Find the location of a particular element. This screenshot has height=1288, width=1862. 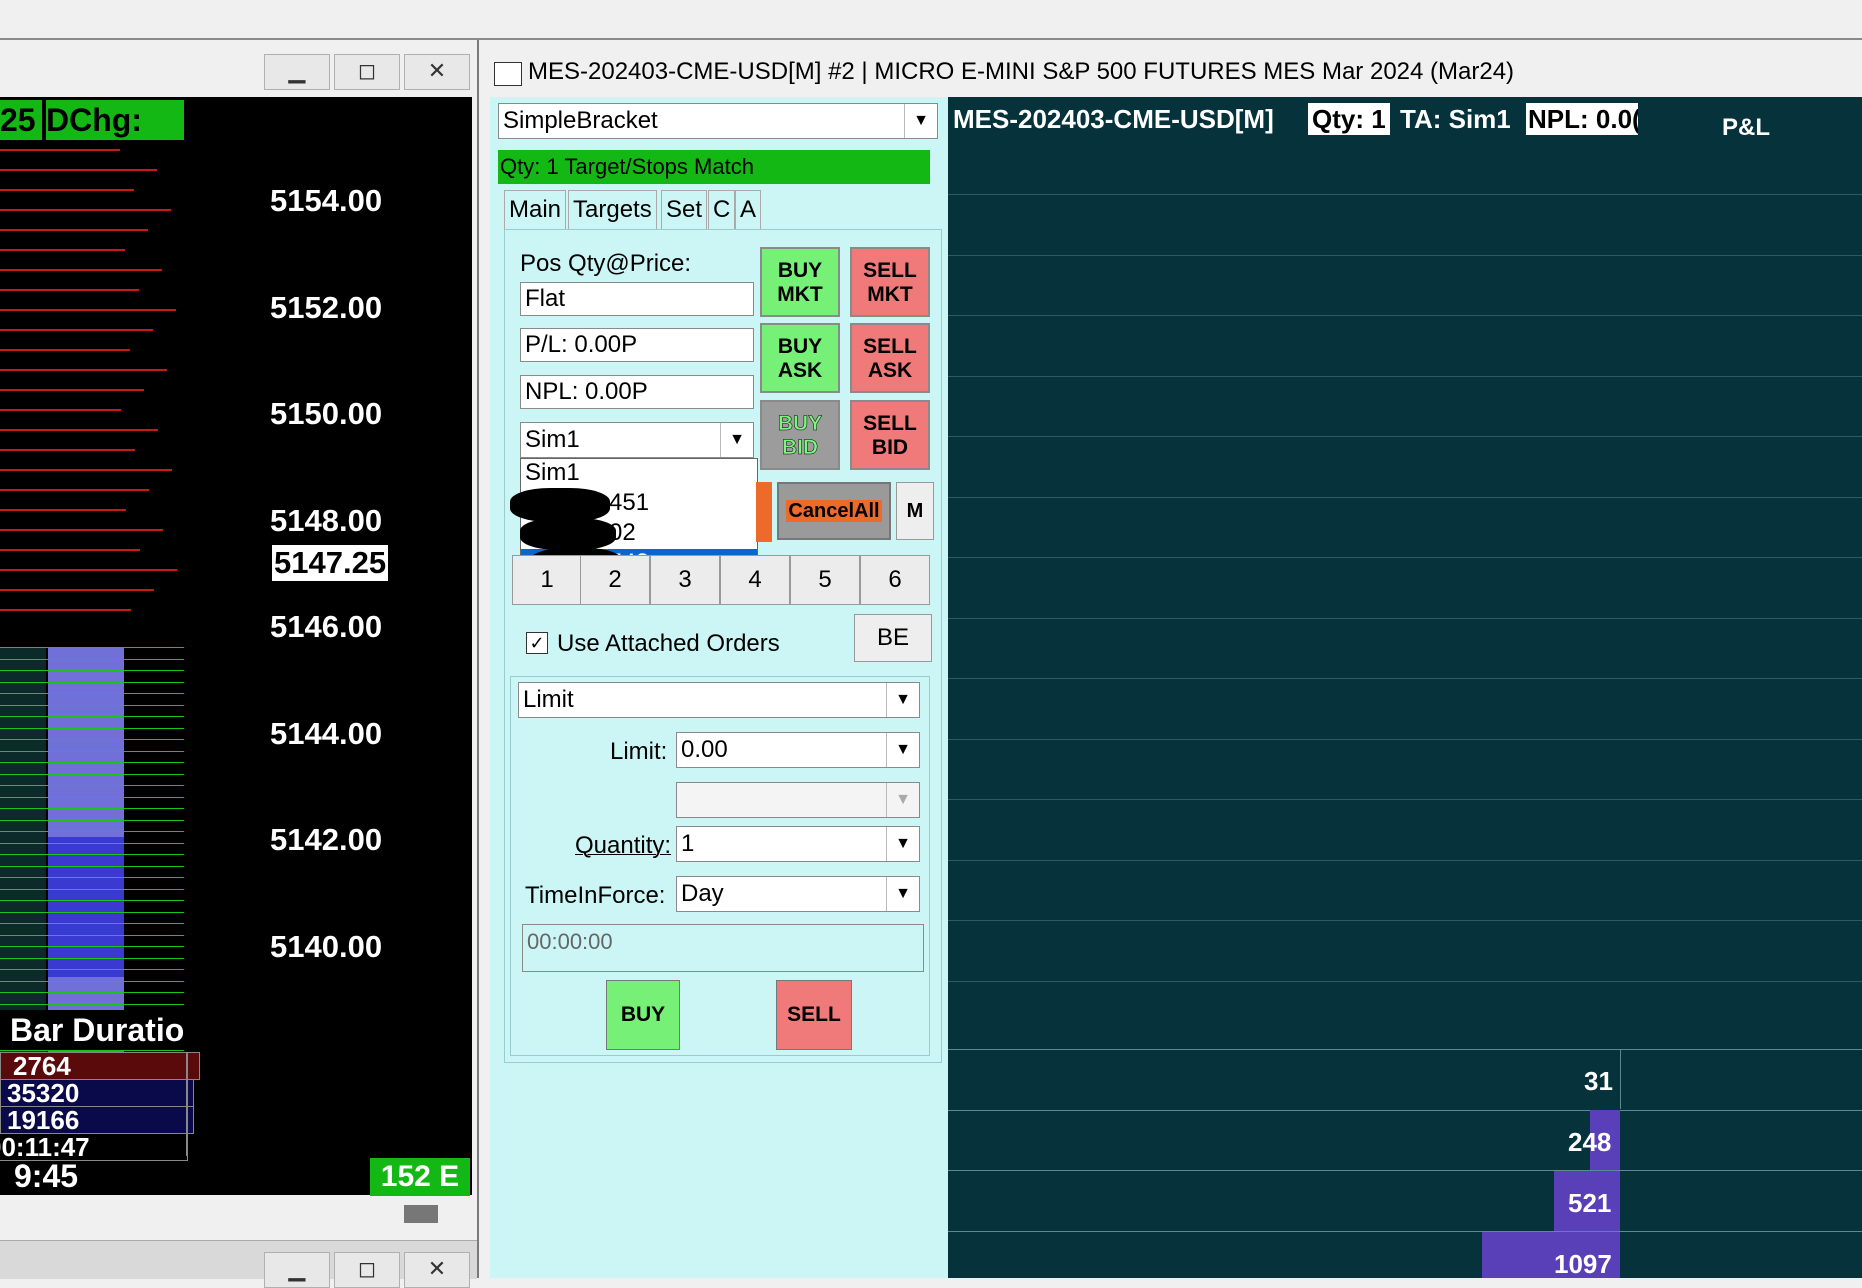

quantity-select: 1 ▼ is located at coordinates (798, 844).